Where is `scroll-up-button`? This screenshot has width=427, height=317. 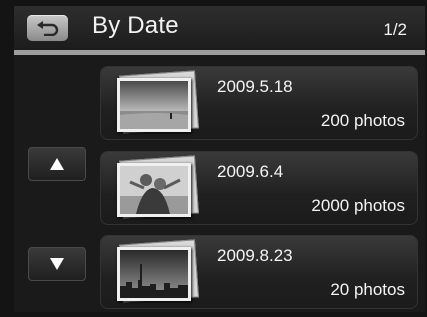
scroll-up-button is located at coordinates (57, 164).